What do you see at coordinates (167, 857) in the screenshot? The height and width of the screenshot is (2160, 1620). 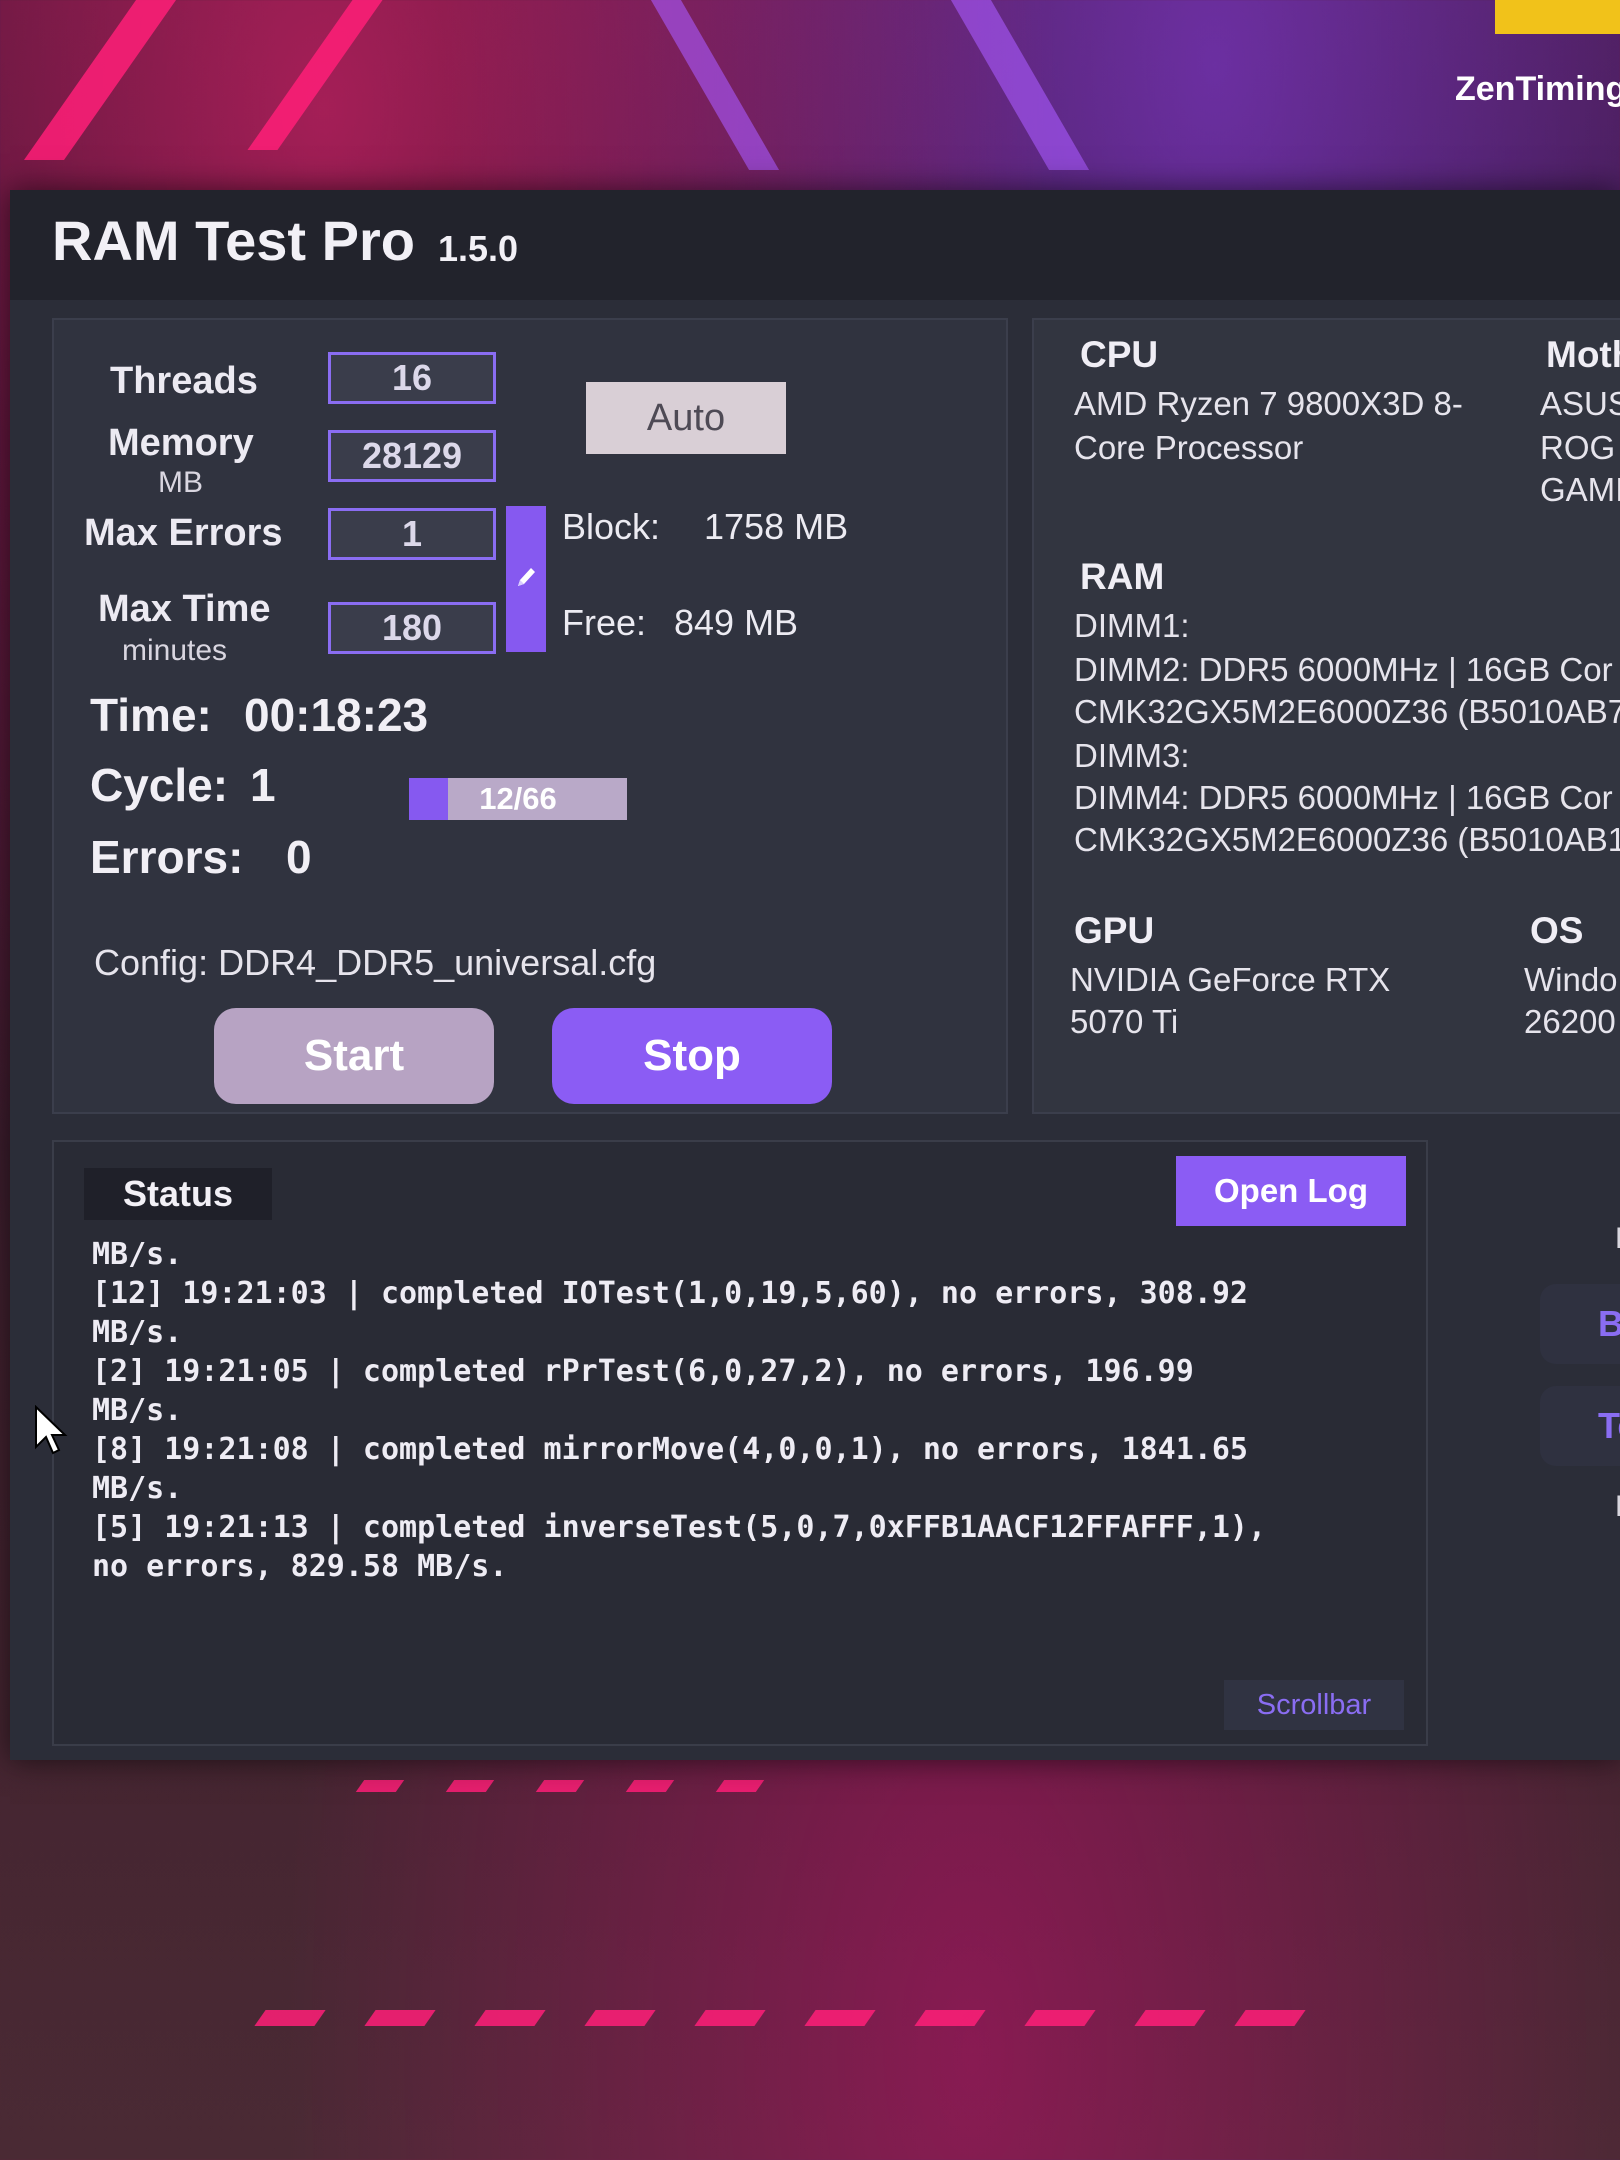 I see `errors-label: Errors:` at bounding box center [167, 857].